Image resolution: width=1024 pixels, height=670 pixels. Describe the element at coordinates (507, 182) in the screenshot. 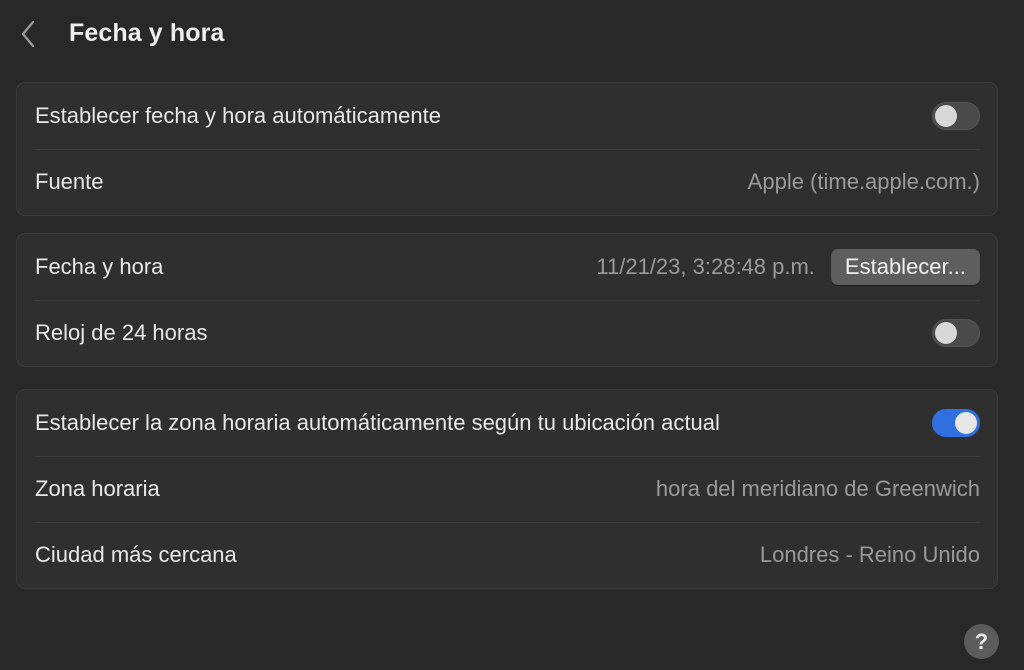

I see `source-row: Fuente Apple (time.apple.com.)` at that location.